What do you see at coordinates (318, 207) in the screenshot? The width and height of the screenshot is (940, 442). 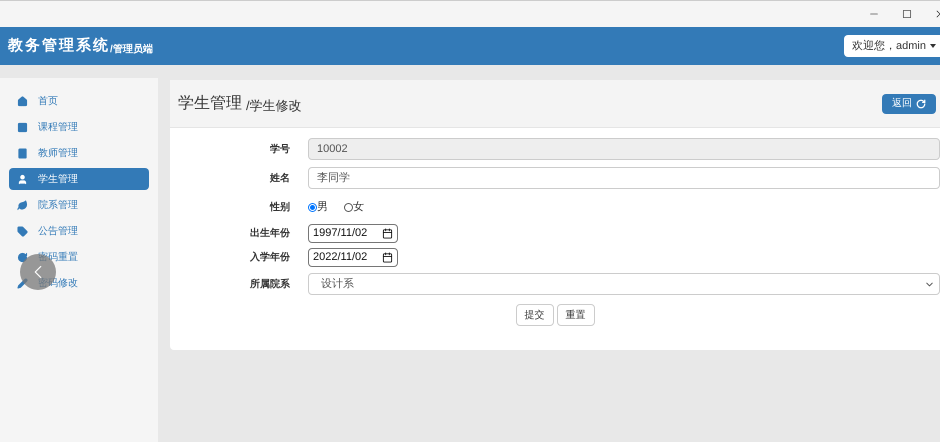 I see `radio-option: 男` at bounding box center [318, 207].